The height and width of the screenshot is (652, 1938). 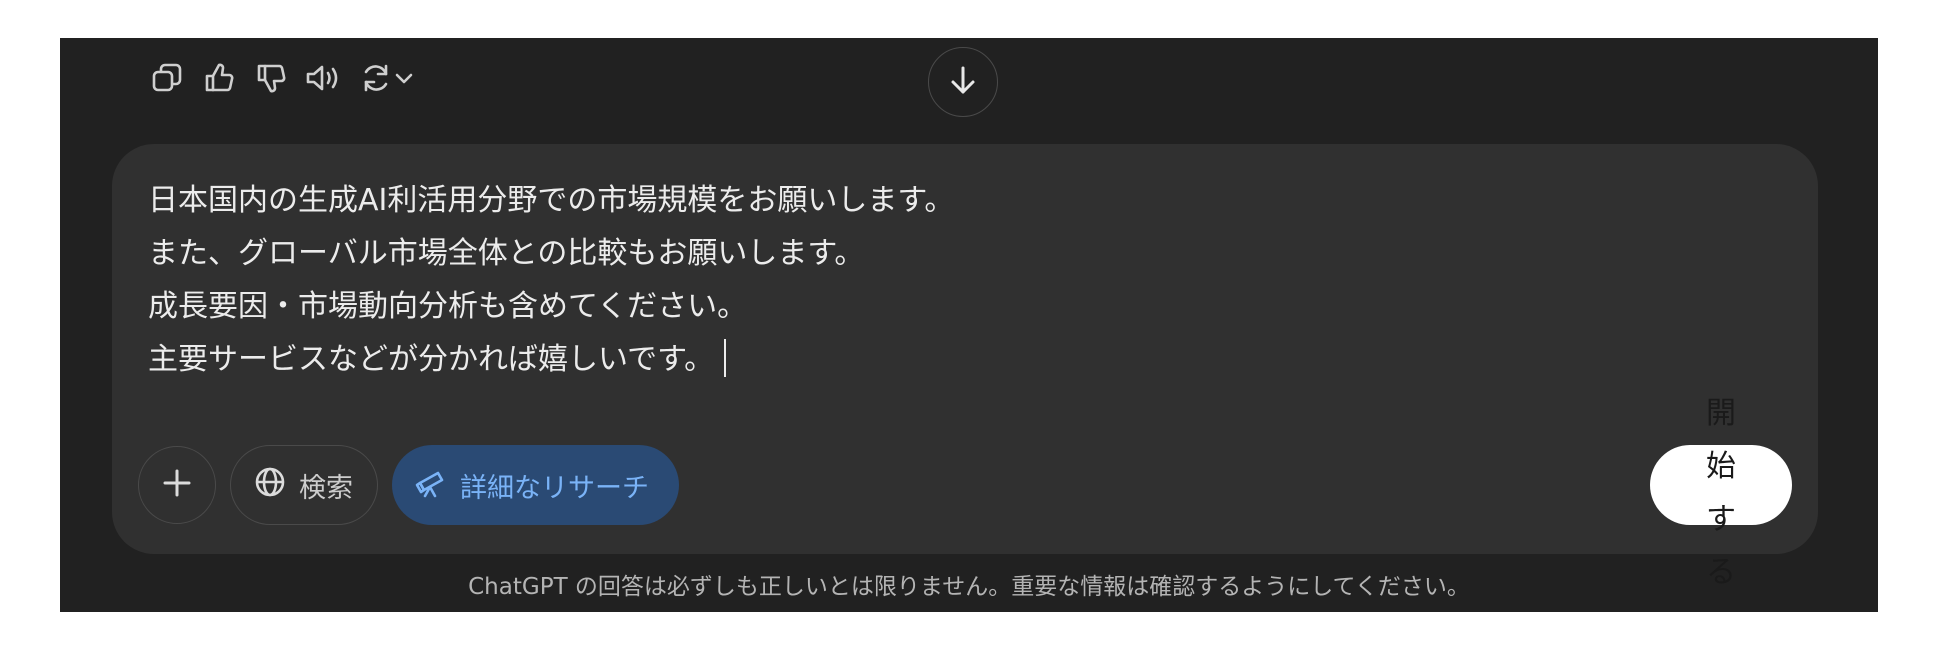 I want to click on regenerate-button, so click(x=387, y=78).